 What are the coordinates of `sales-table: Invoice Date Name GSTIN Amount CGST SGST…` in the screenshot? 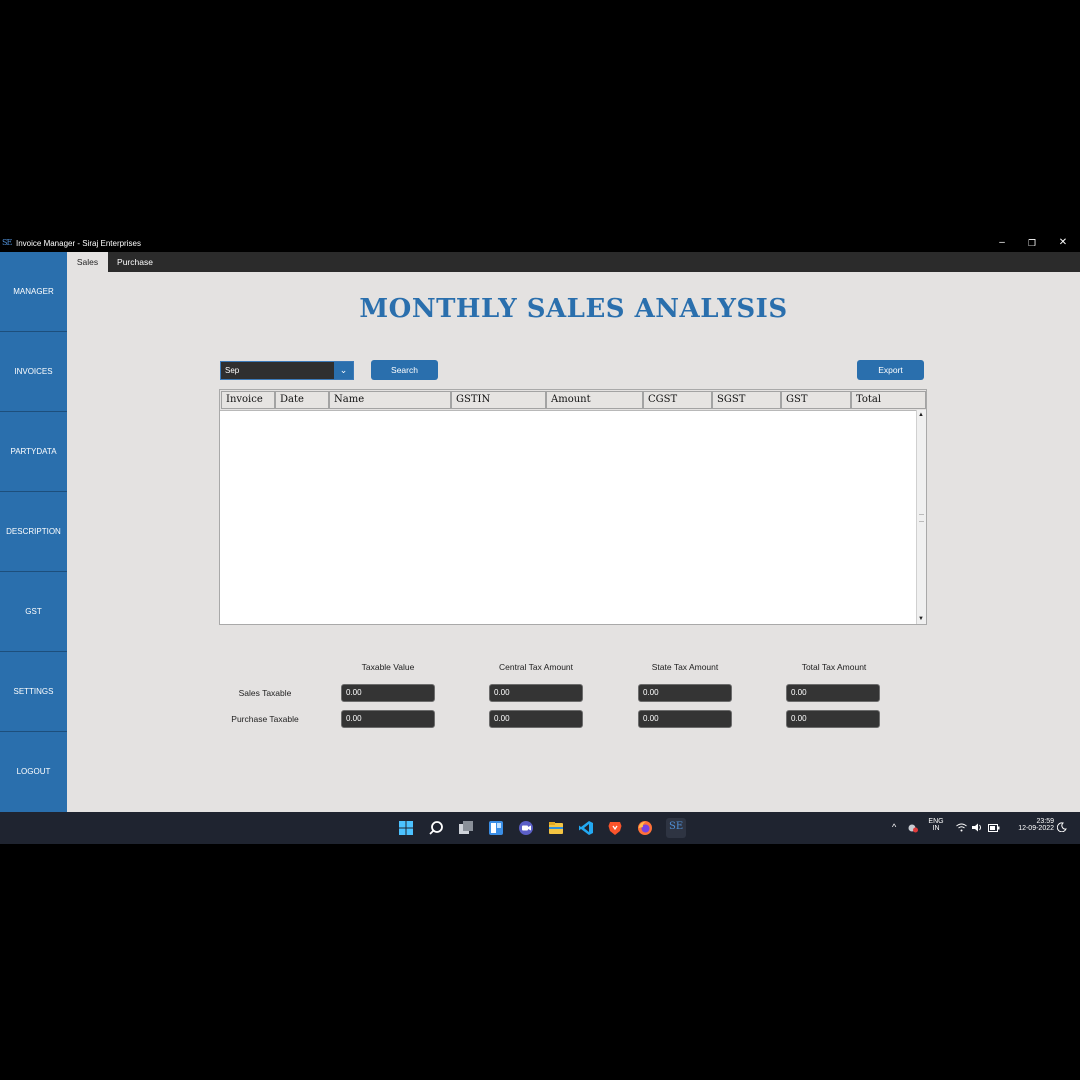 It's located at (573, 507).